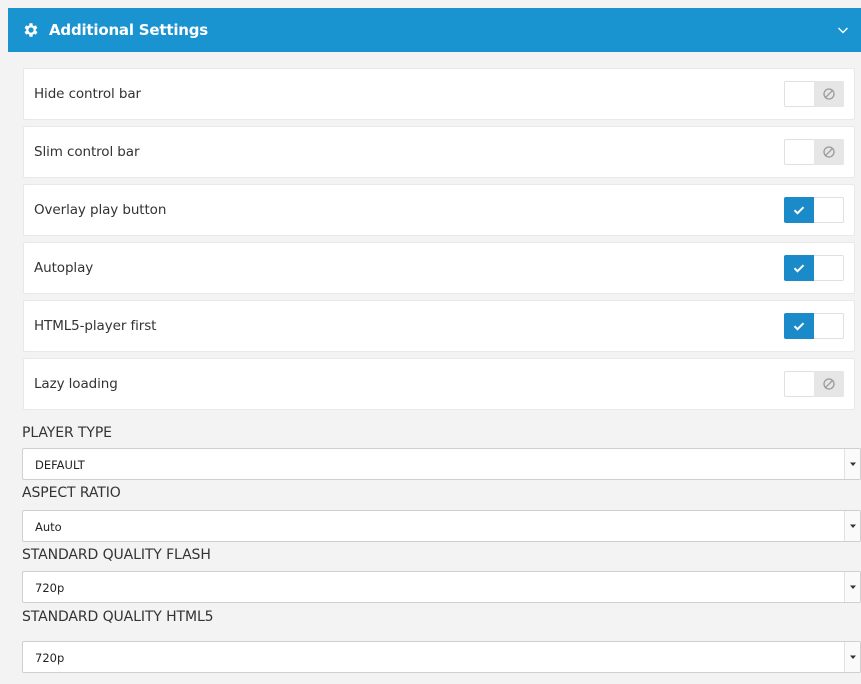  Describe the element at coordinates (441, 657) in the screenshot. I see `standard-quality-html5-select: 720p` at that location.